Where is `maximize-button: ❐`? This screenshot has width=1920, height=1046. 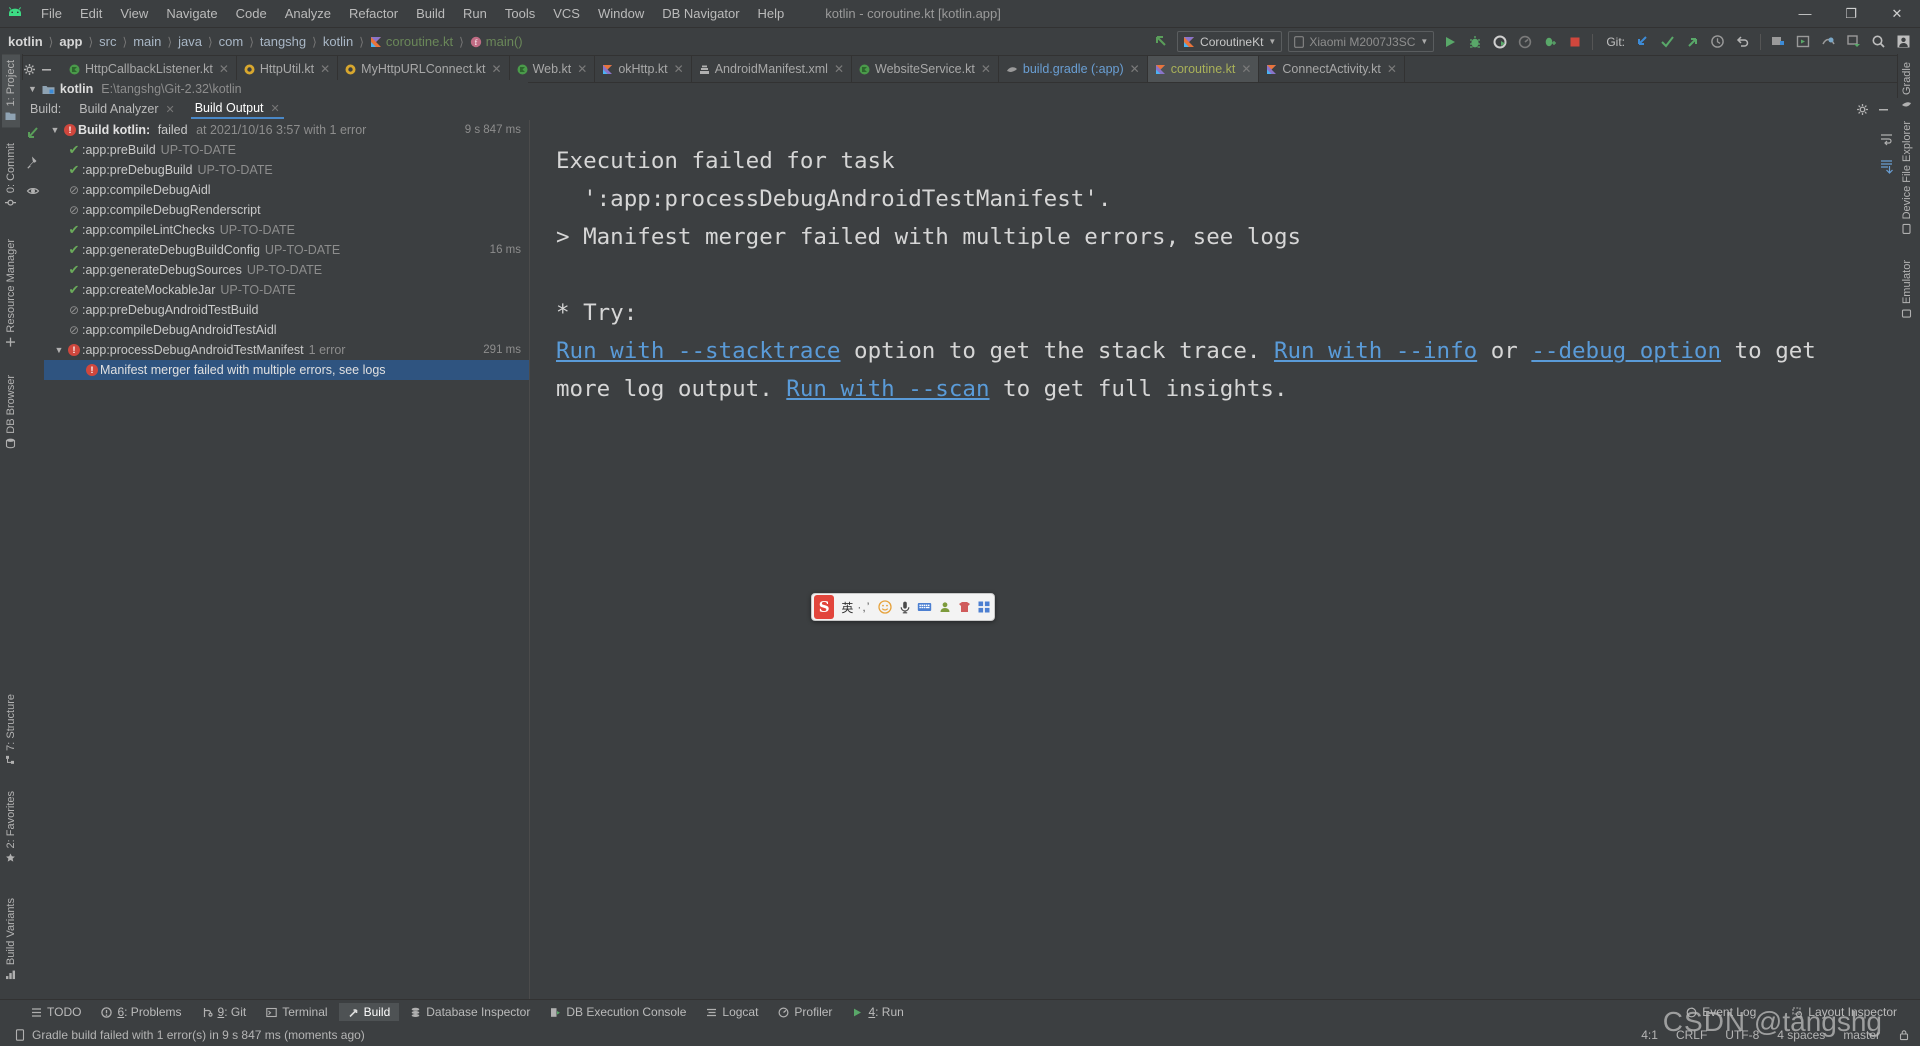
maximize-button: ❐ is located at coordinates (1851, 13).